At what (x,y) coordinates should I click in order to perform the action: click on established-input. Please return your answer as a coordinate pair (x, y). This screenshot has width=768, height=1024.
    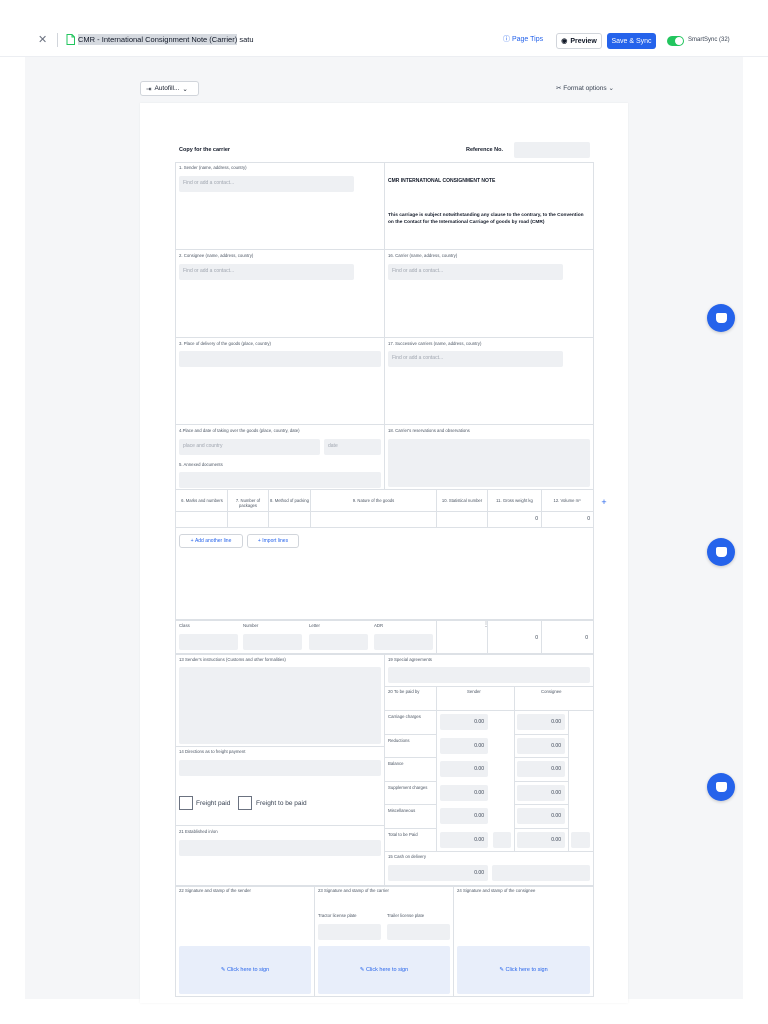
    Looking at the image, I should click on (280, 848).